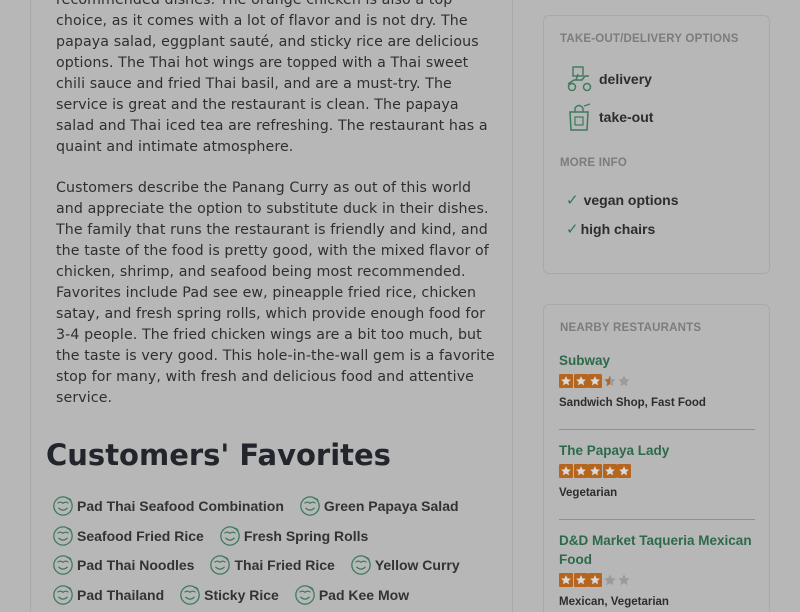 The height and width of the screenshot is (612, 800). Describe the element at coordinates (632, 403) in the screenshot. I see `restaurant-categories: Sandwich Shop, Fast Food` at that location.